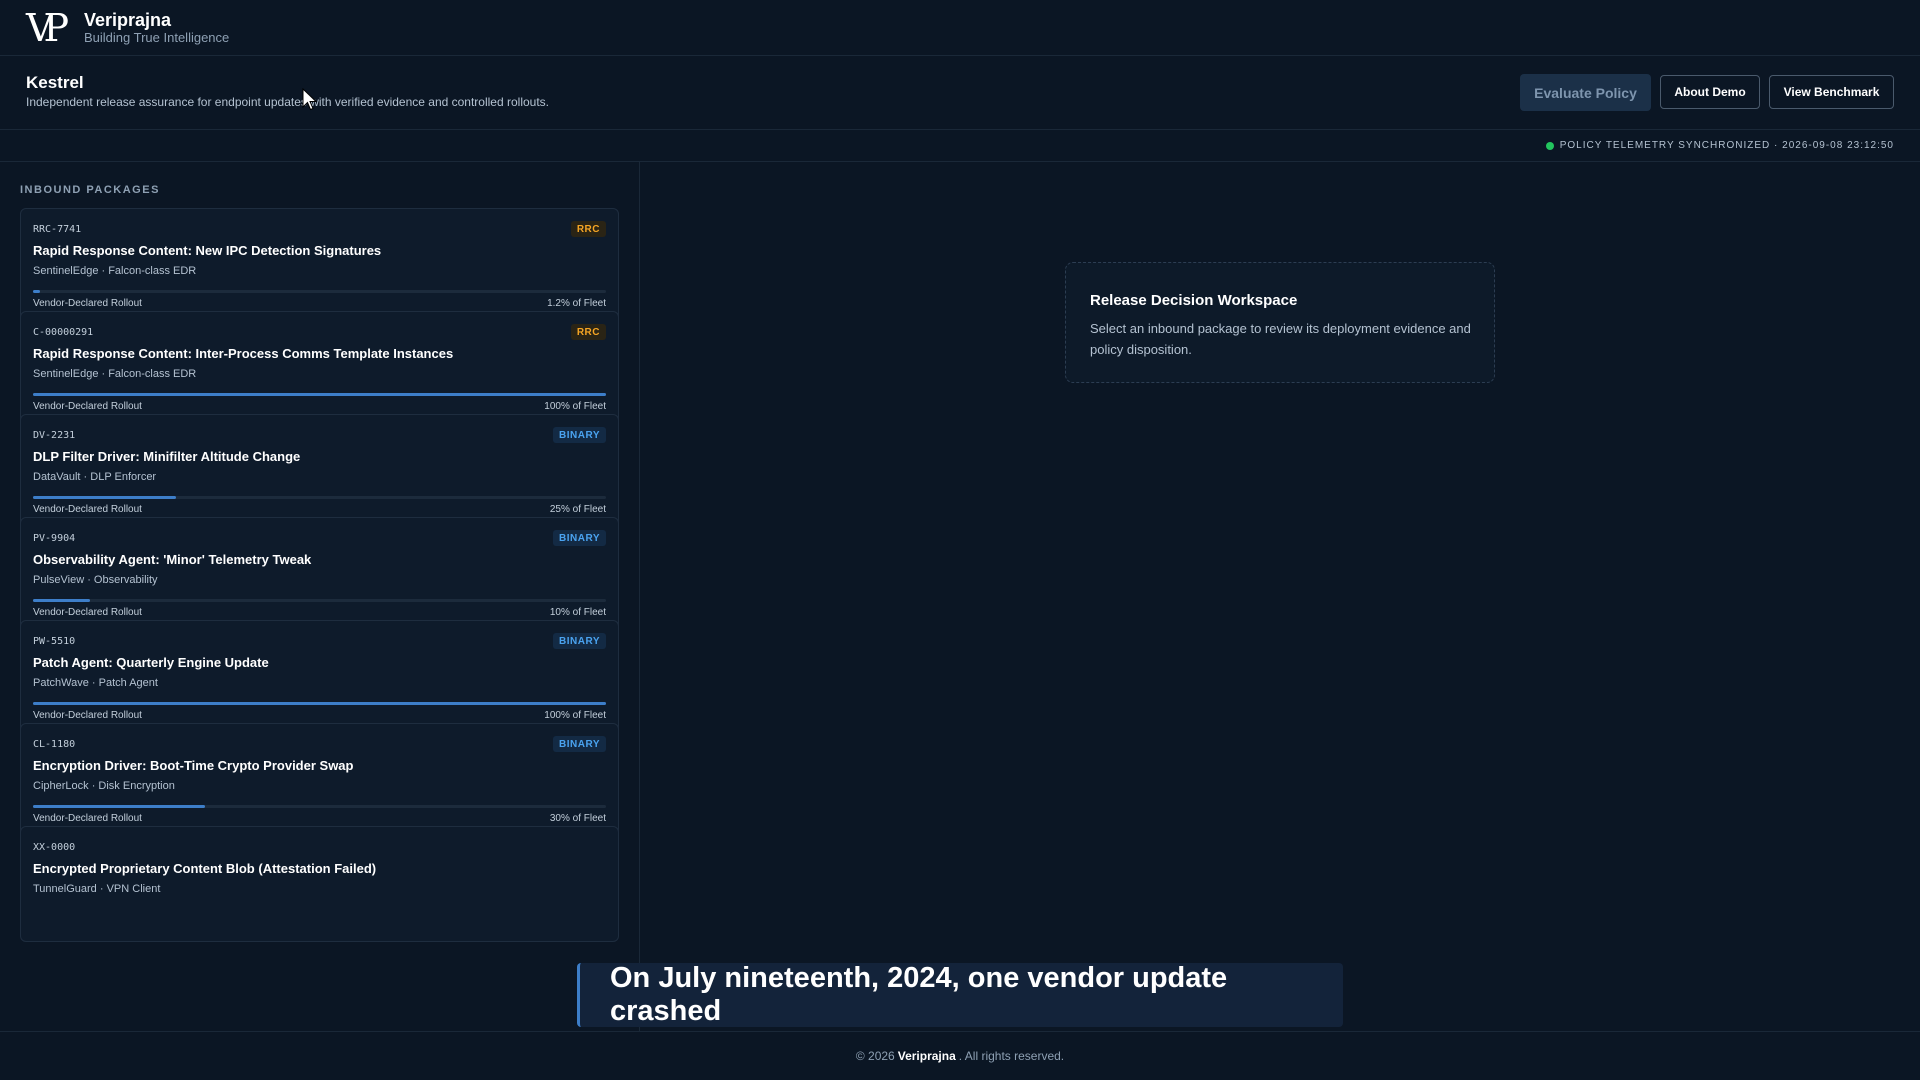 The image size is (1920, 1080). What do you see at coordinates (577, 509) in the screenshot?
I see `rollout-percentage: 25% of Fleet` at bounding box center [577, 509].